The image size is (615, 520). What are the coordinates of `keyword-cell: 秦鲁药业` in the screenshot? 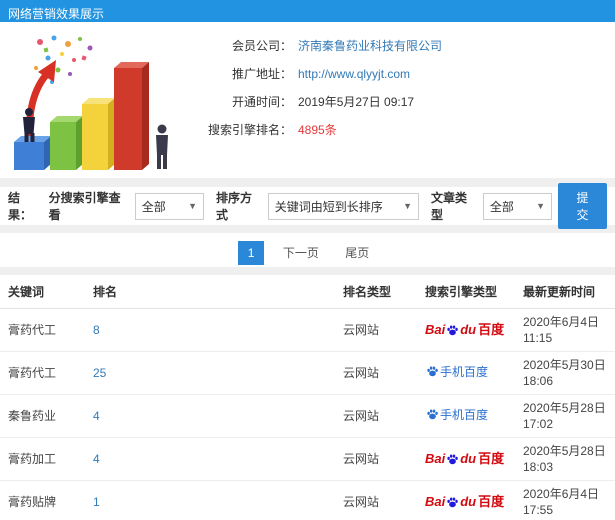 It's located at (42, 416).